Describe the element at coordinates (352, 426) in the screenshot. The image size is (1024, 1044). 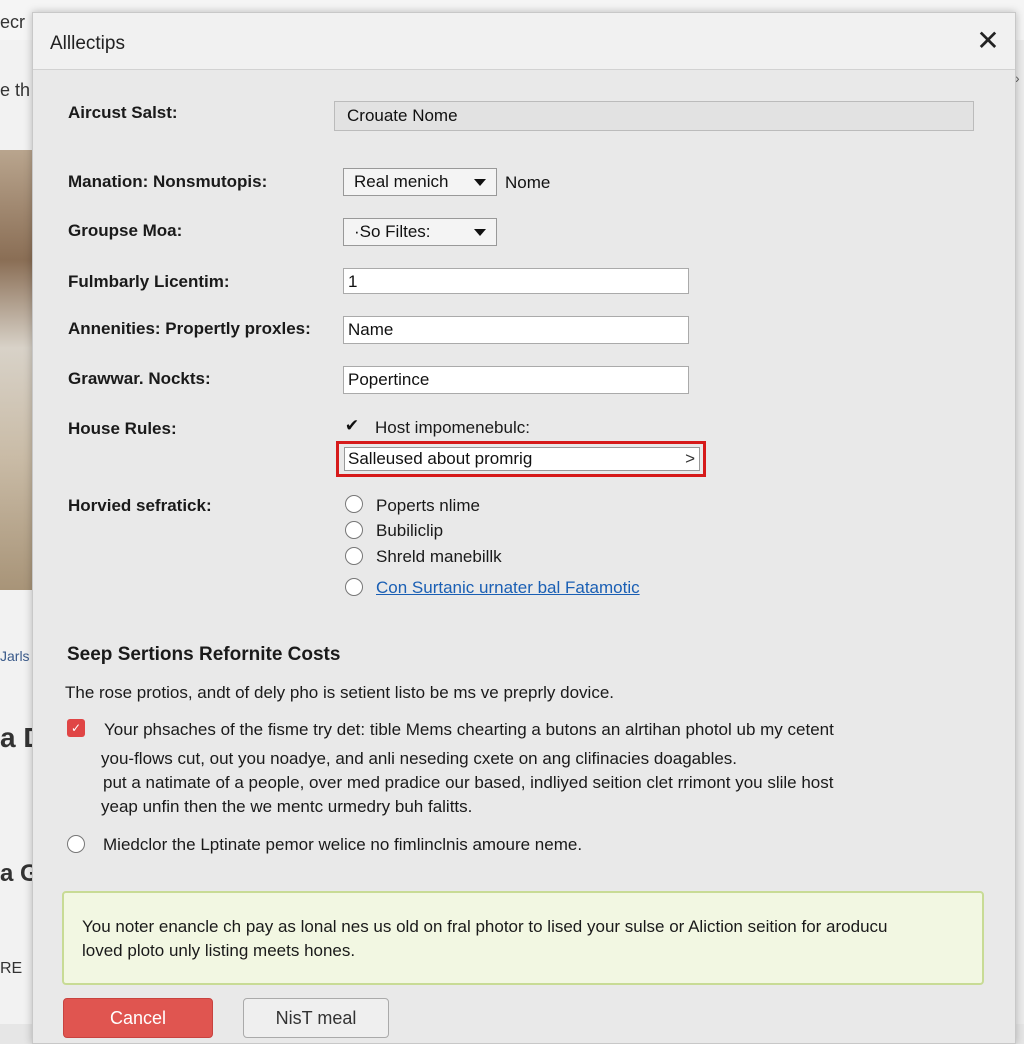
I see `house-rules-checkbox: ✔` at that location.